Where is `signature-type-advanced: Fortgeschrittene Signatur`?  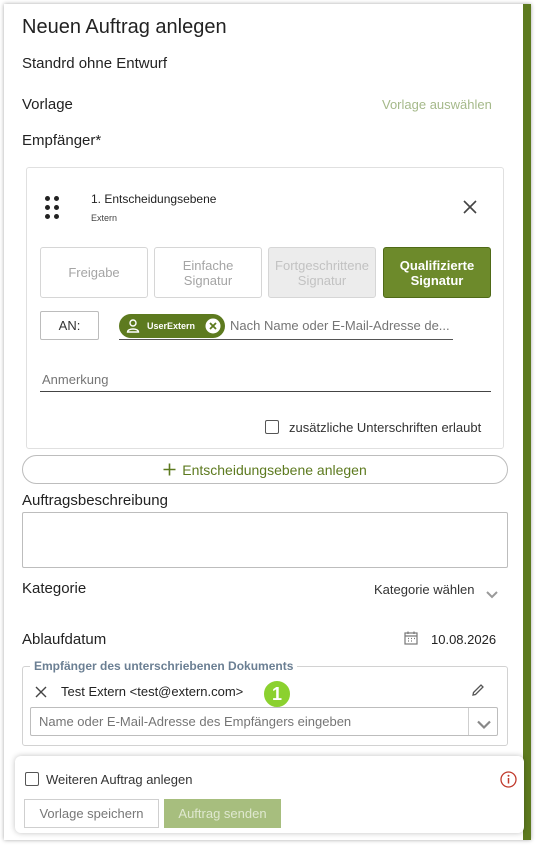
signature-type-advanced: Fortgeschrittene Signatur is located at coordinates (322, 272).